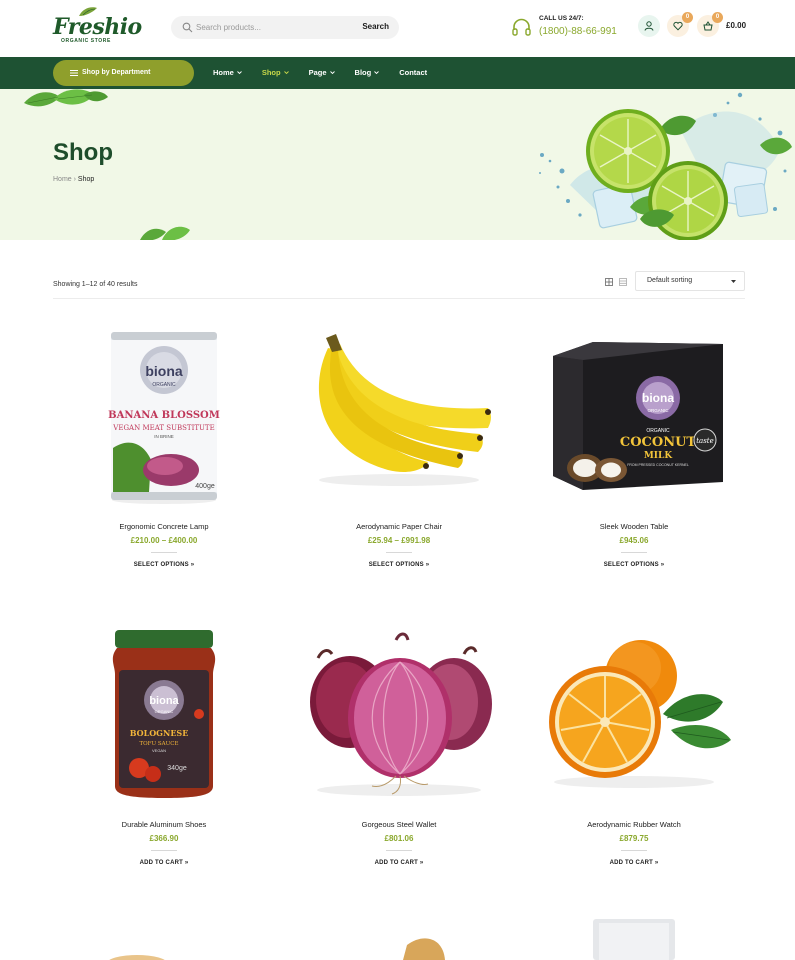  I want to click on product-price: £210.00 – £400.00, so click(164, 540).